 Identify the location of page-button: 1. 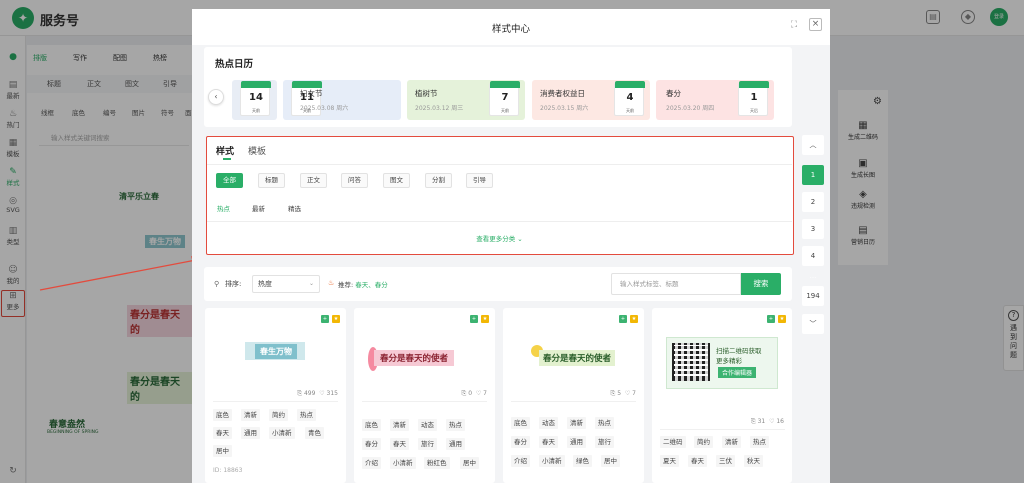
(813, 175).